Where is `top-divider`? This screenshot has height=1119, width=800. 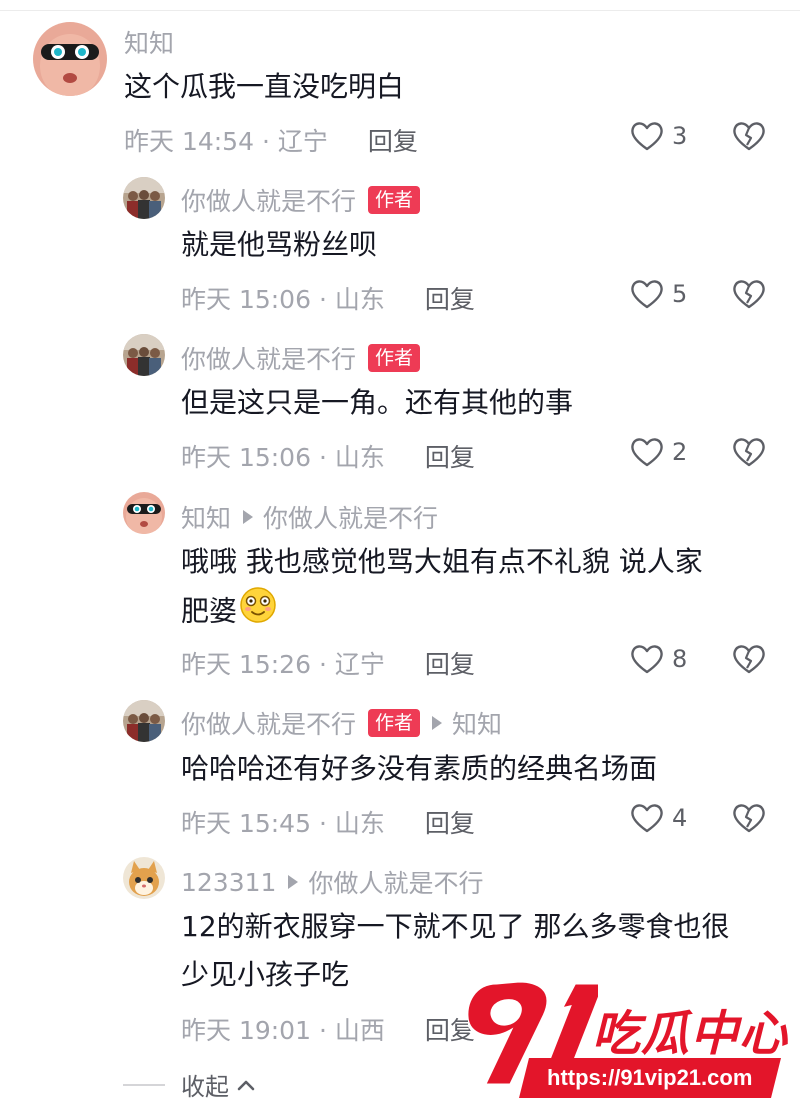
top-divider is located at coordinates (400, 10).